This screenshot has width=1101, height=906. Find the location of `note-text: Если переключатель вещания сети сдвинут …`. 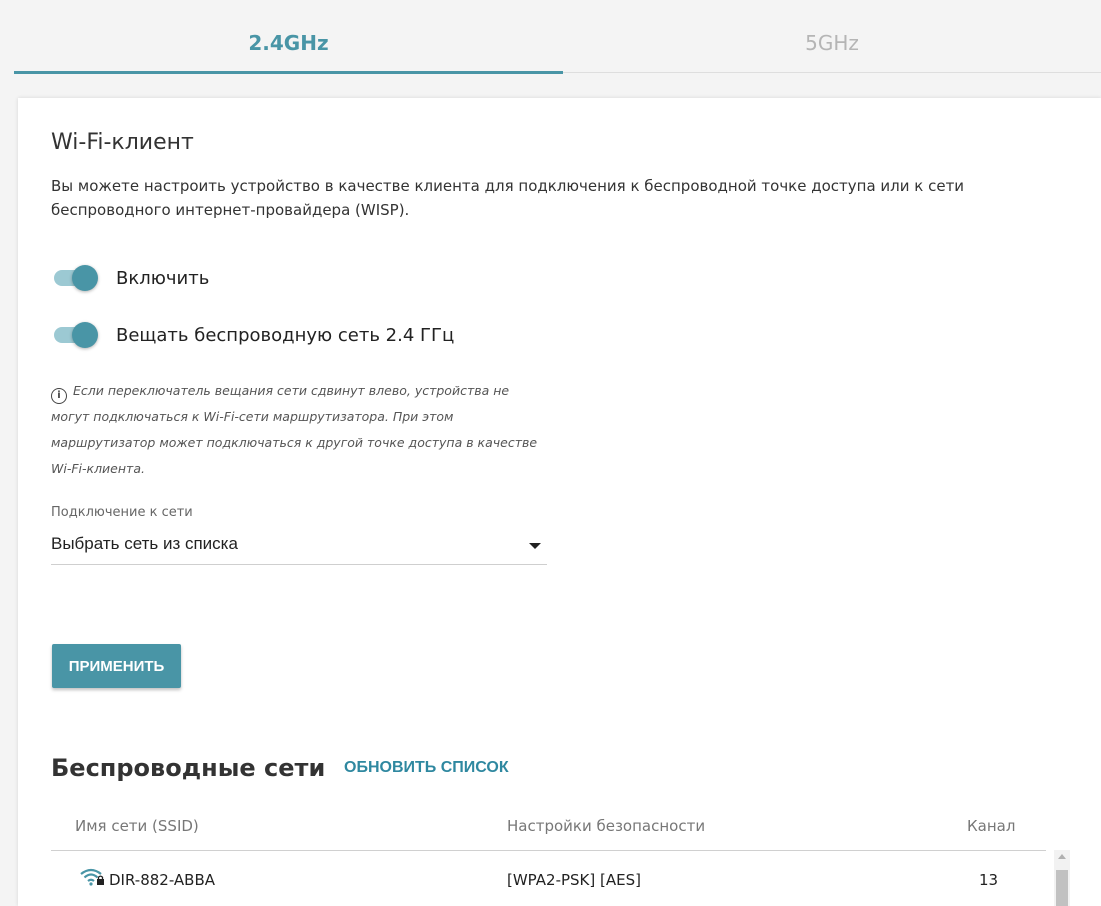

note-text: Если переключатель вещания сети сдвинут … is located at coordinates (294, 429).